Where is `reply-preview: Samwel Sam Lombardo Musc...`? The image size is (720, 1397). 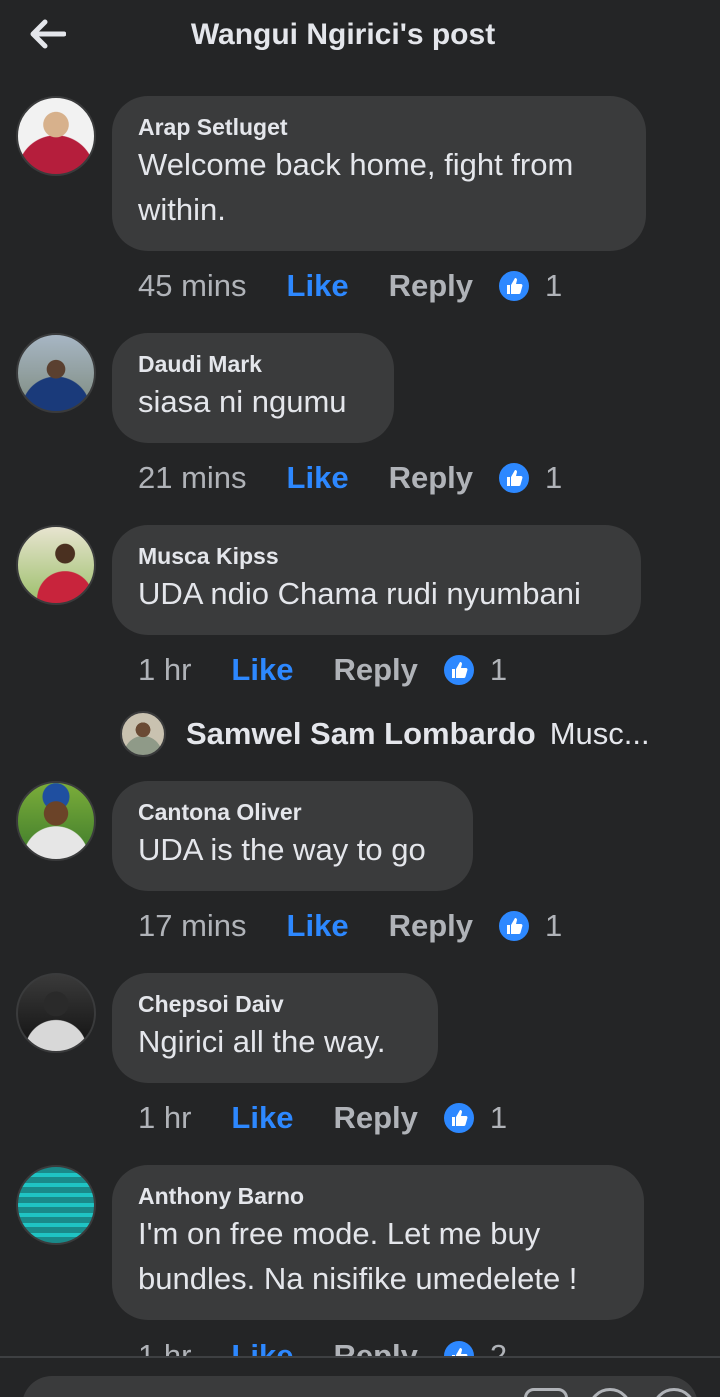
reply-preview: Samwel Sam Lombardo Musc... is located at coordinates (410, 734).